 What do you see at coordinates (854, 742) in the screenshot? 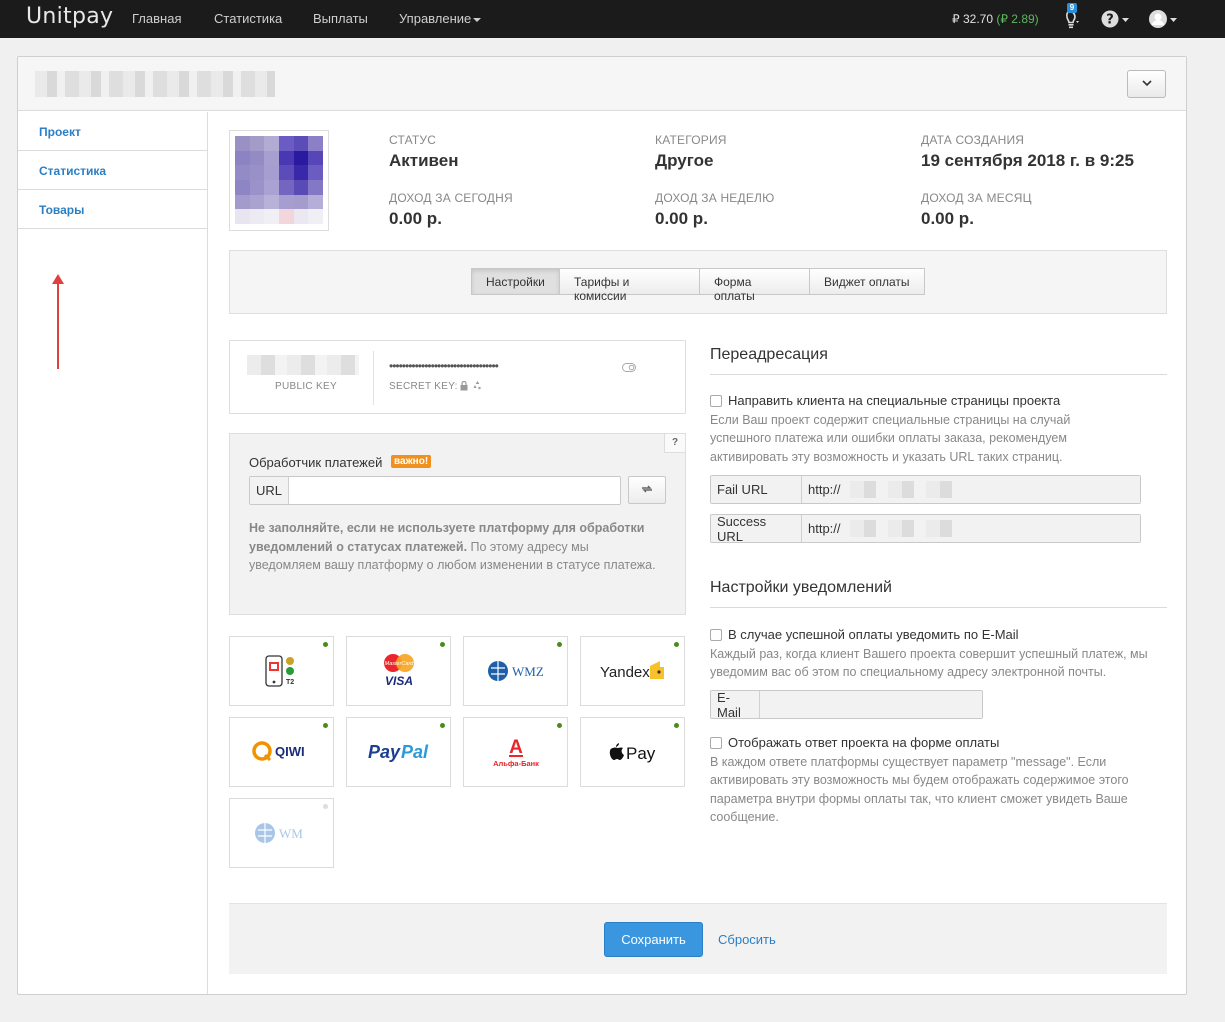
I see `response-checkbox-row: Отображать ответ проекта на форме оплаты` at bounding box center [854, 742].